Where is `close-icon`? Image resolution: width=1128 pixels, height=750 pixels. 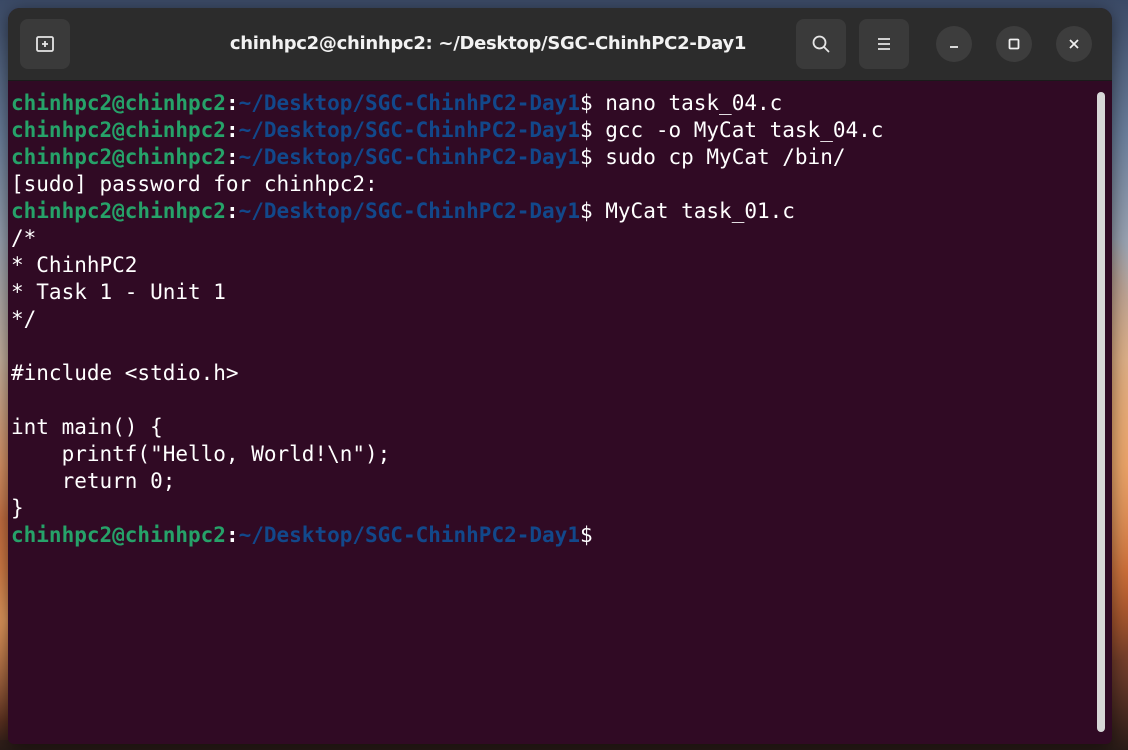 close-icon is located at coordinates (1074, 44).